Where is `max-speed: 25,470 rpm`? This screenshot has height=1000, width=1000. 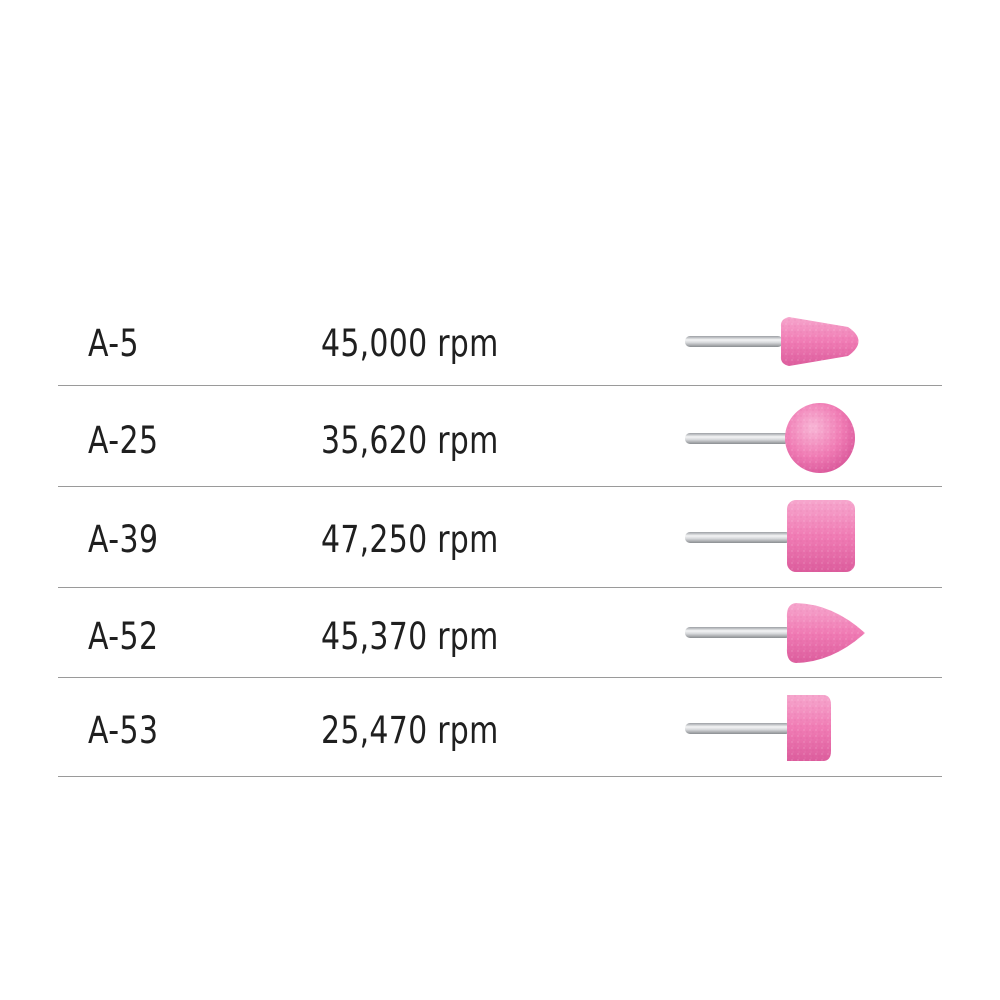 max-speed: 25,470 rpm is located at coordinates (410, 730).